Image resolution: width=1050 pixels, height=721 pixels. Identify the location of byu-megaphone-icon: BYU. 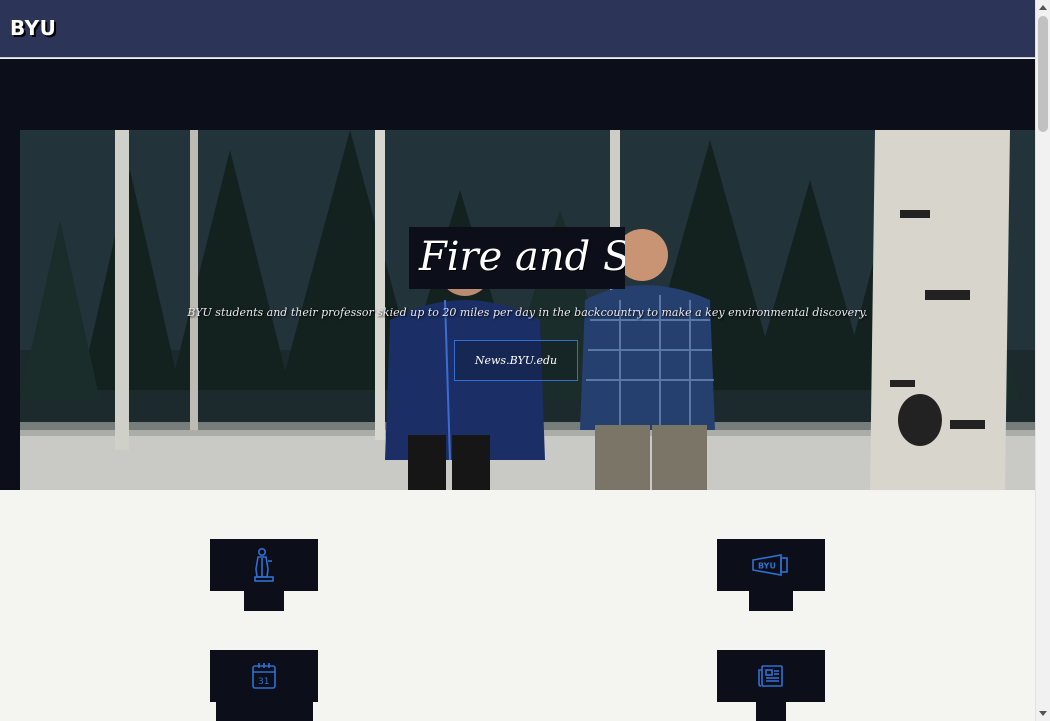
(770, 565).